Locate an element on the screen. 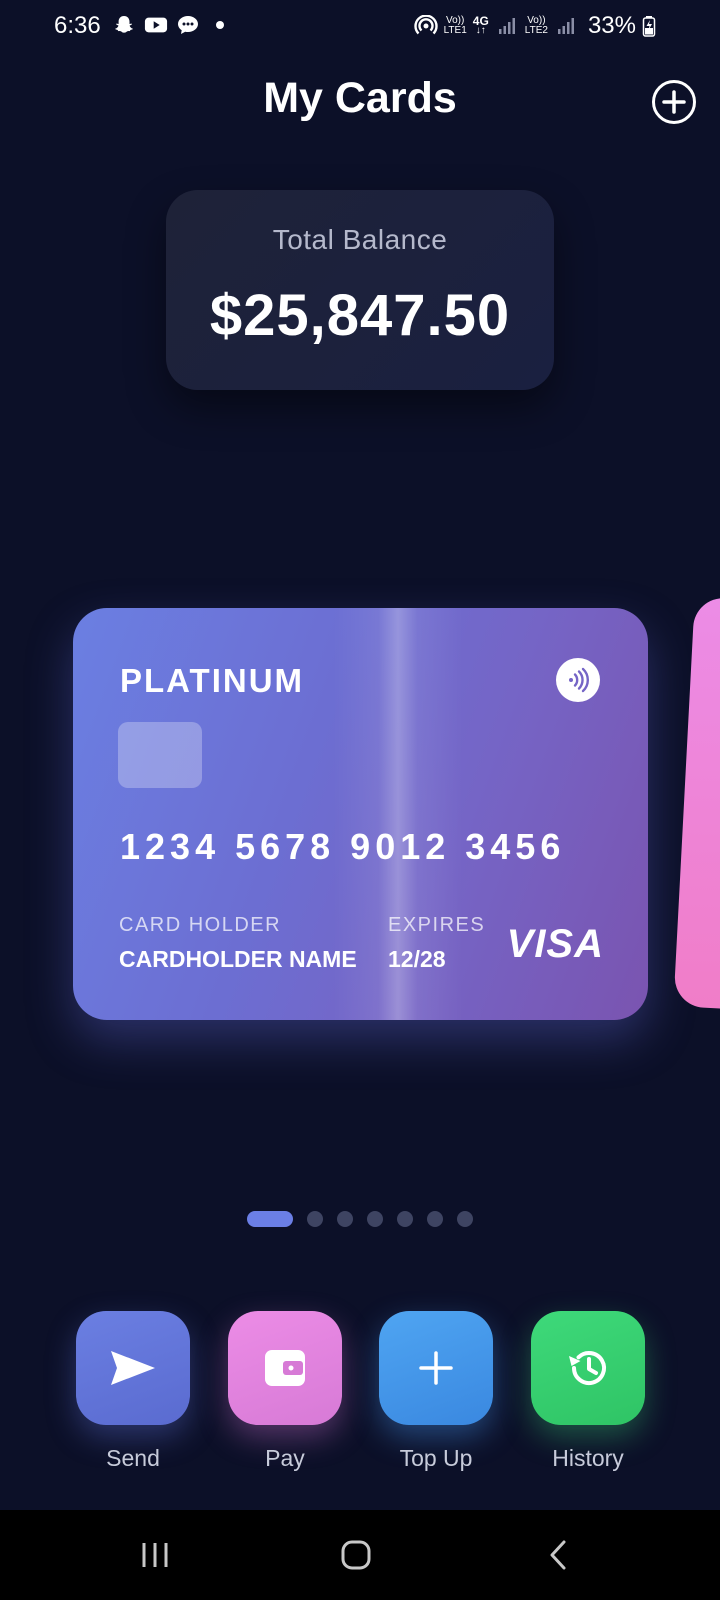 Image resolution: width=720 pixels, height=1600 pixels. expires-label: EXPIRES is located at coordinates (437, 925).